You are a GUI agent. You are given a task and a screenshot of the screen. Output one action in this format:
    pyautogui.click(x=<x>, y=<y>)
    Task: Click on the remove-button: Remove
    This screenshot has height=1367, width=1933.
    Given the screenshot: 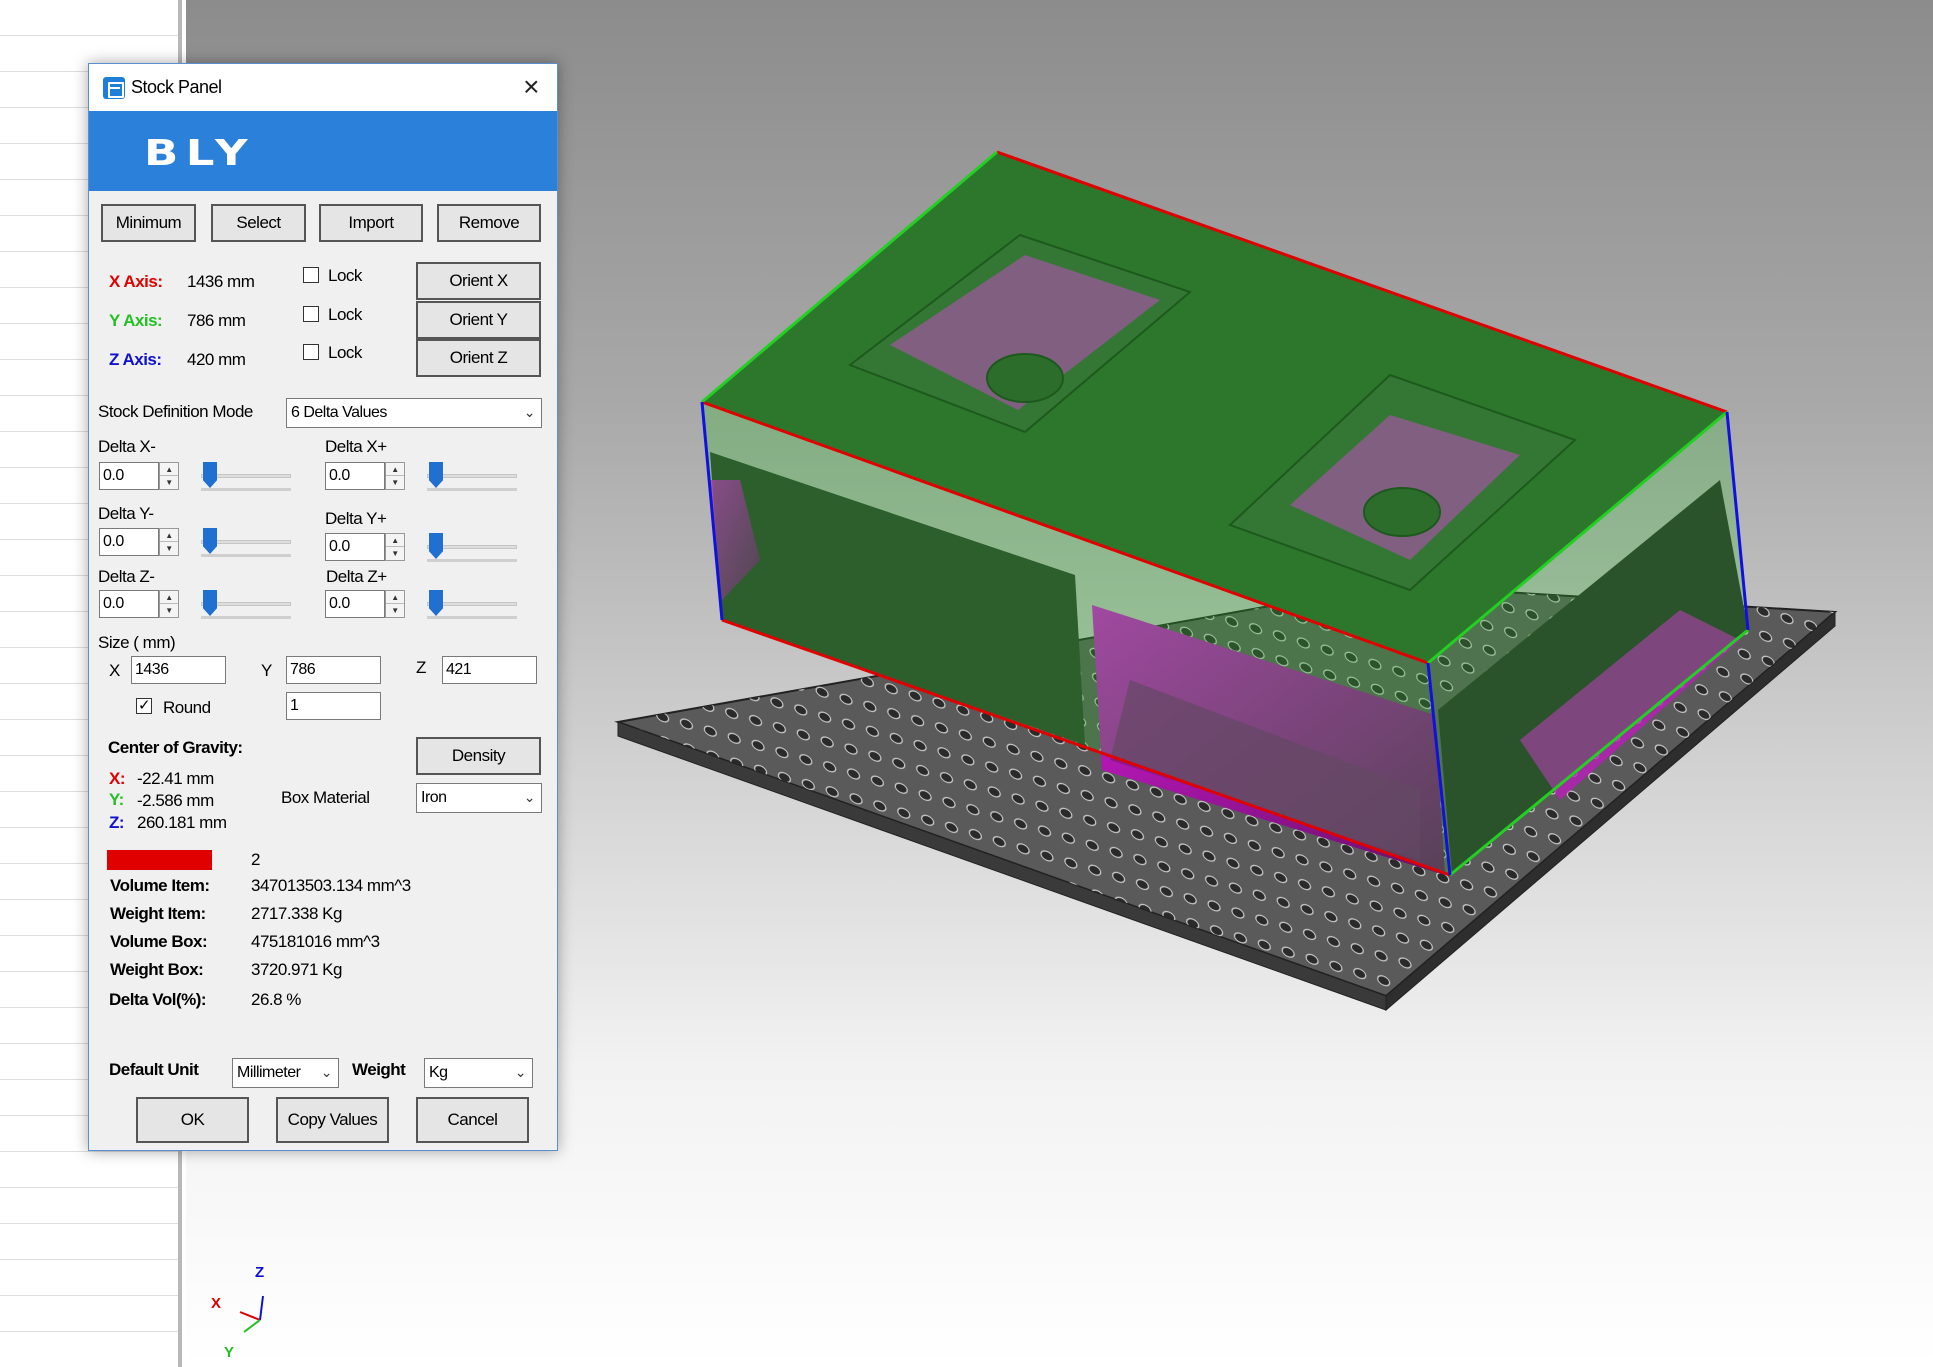 What is the action you would take?
    pyautogui.click(x=489, y=223)
    